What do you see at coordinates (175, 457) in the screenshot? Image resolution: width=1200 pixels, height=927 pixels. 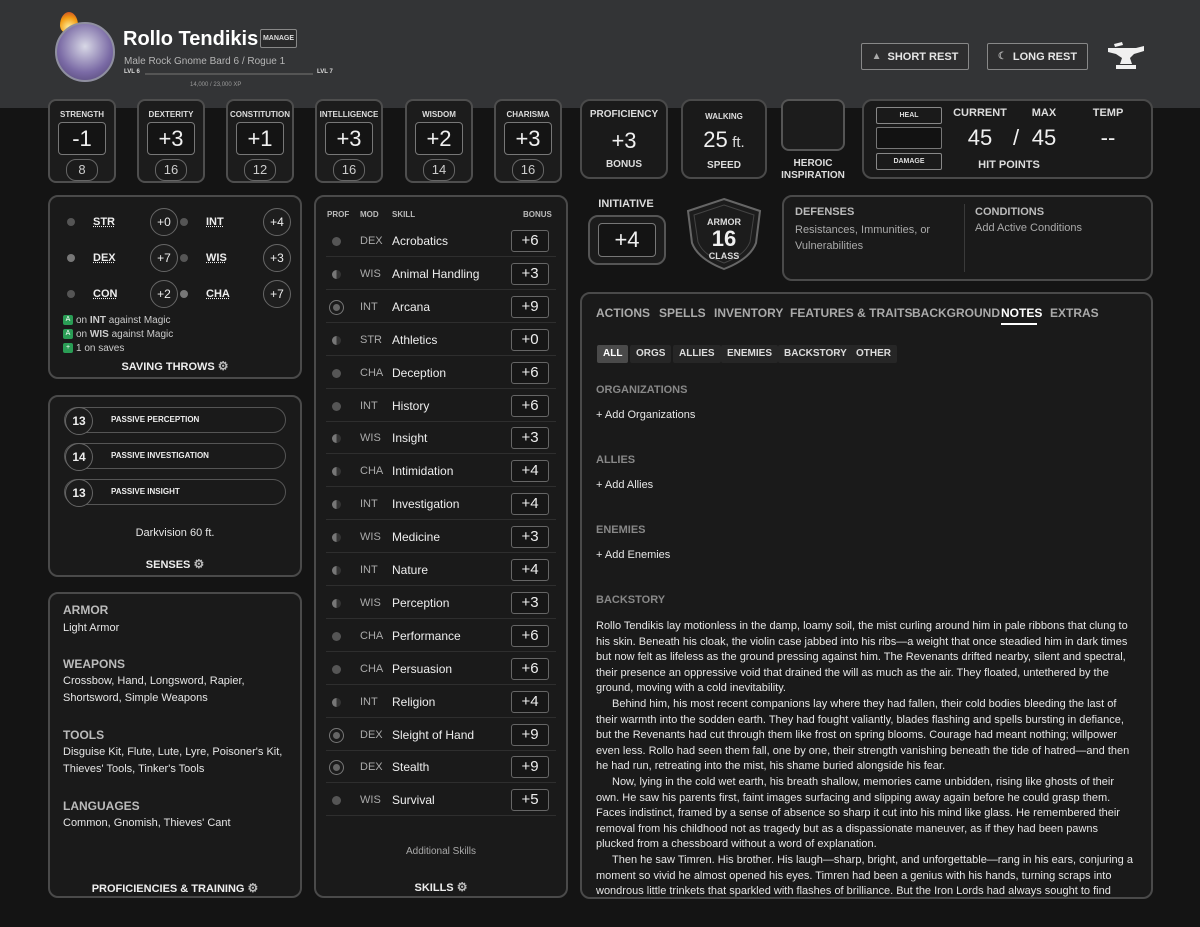 I see `passive-investigation: 14 PASSIVE INVESTIGATION` at bounding box center [175, 457].